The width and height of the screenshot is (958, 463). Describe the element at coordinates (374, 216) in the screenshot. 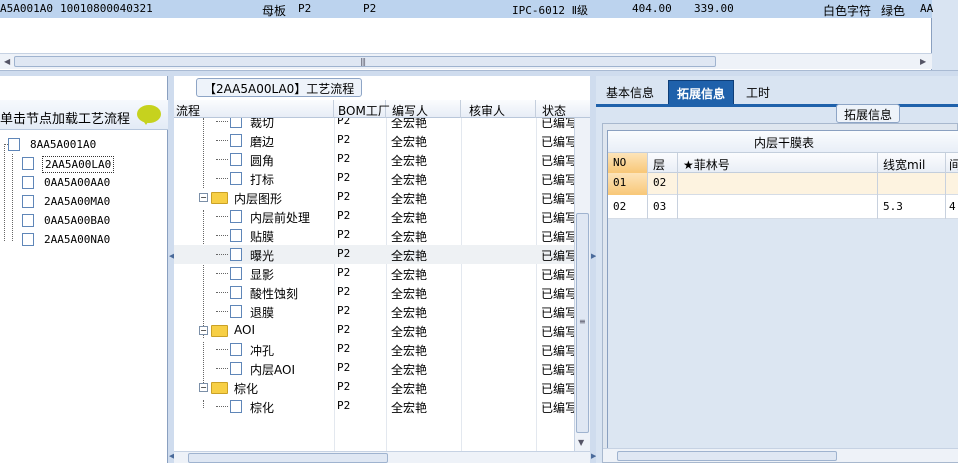

I see `process-row: 内层前处理 P2 全宏艳 已编写` at that location.